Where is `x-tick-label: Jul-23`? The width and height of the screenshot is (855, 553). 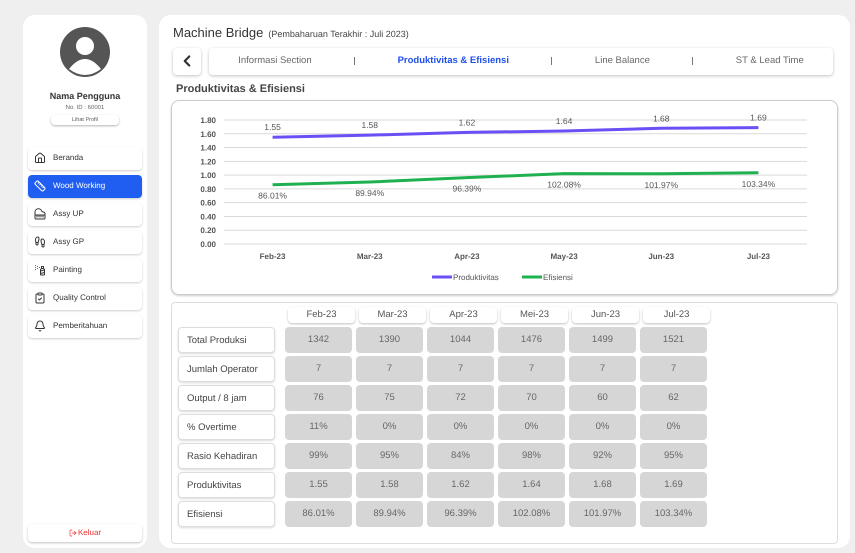
x-tick-label: Jul-23 is located at coordinates (758, 256).